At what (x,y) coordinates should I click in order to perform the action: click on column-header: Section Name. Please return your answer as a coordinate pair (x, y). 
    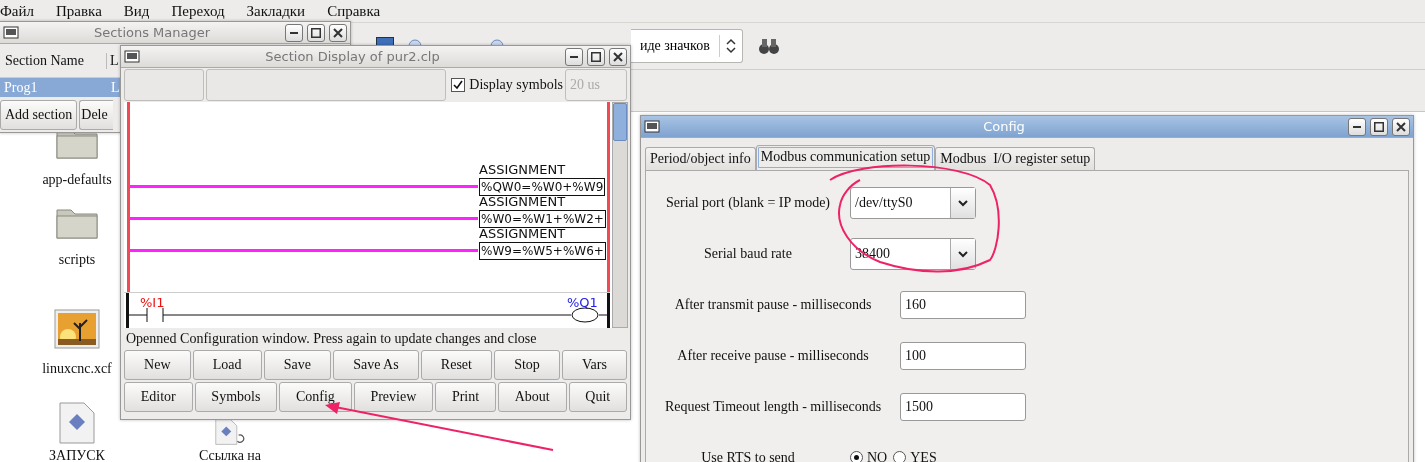
    Looking at the image, I should click on (53, 60).